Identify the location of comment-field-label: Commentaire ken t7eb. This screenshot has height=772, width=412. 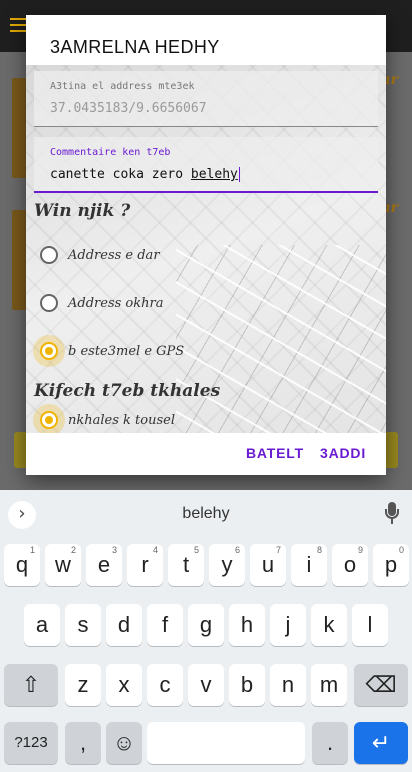
(110, 152).